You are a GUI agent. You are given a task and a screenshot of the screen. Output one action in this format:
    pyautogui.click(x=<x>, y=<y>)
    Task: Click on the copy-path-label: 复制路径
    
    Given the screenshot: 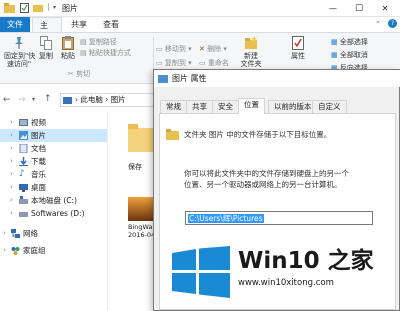 What is the action you would take?
    pyautogui.click(x=102, y=42)
    